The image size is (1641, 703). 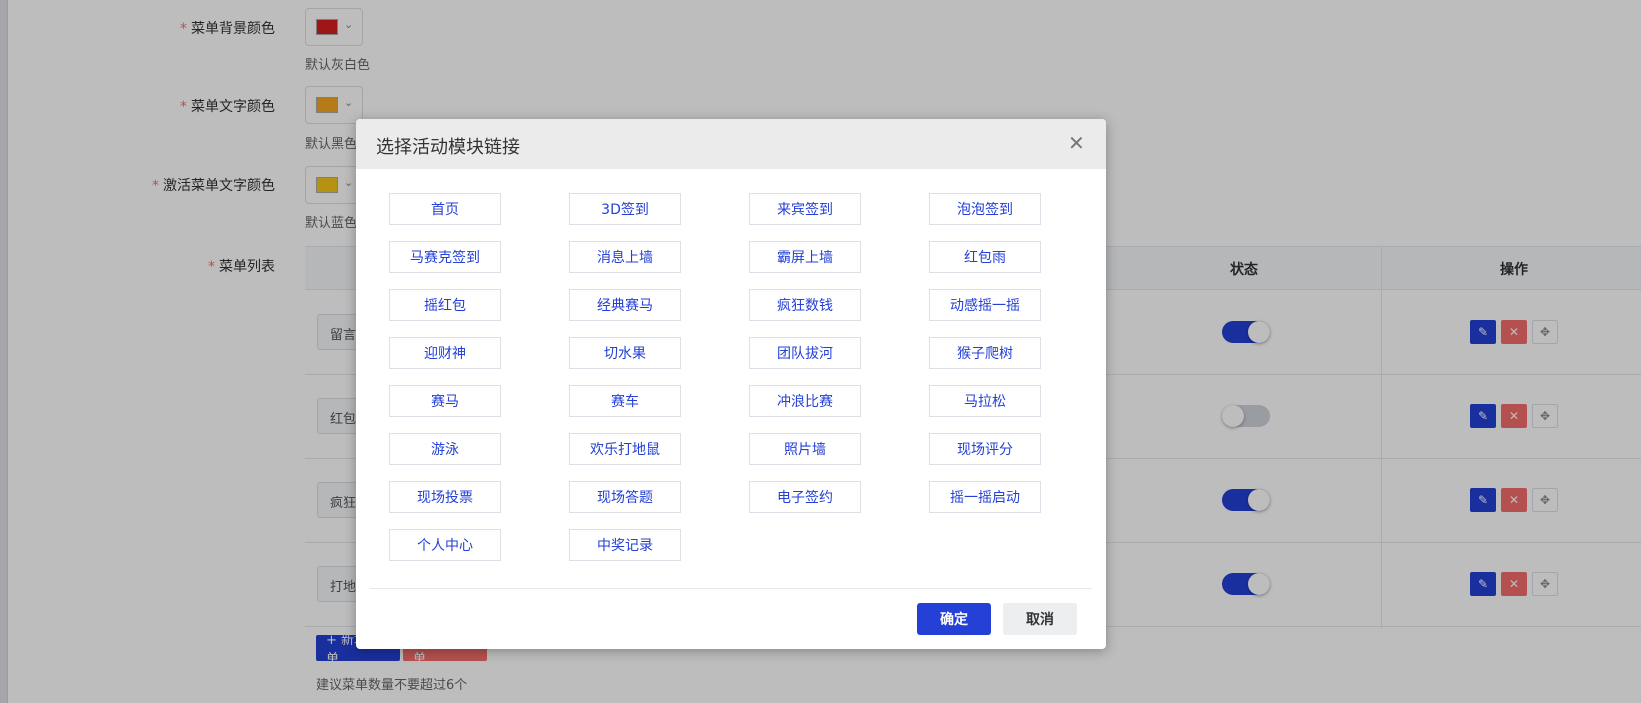 I want to click on dialog-header: 选择活动模块链接 ✕, so click(x=731, y=144).